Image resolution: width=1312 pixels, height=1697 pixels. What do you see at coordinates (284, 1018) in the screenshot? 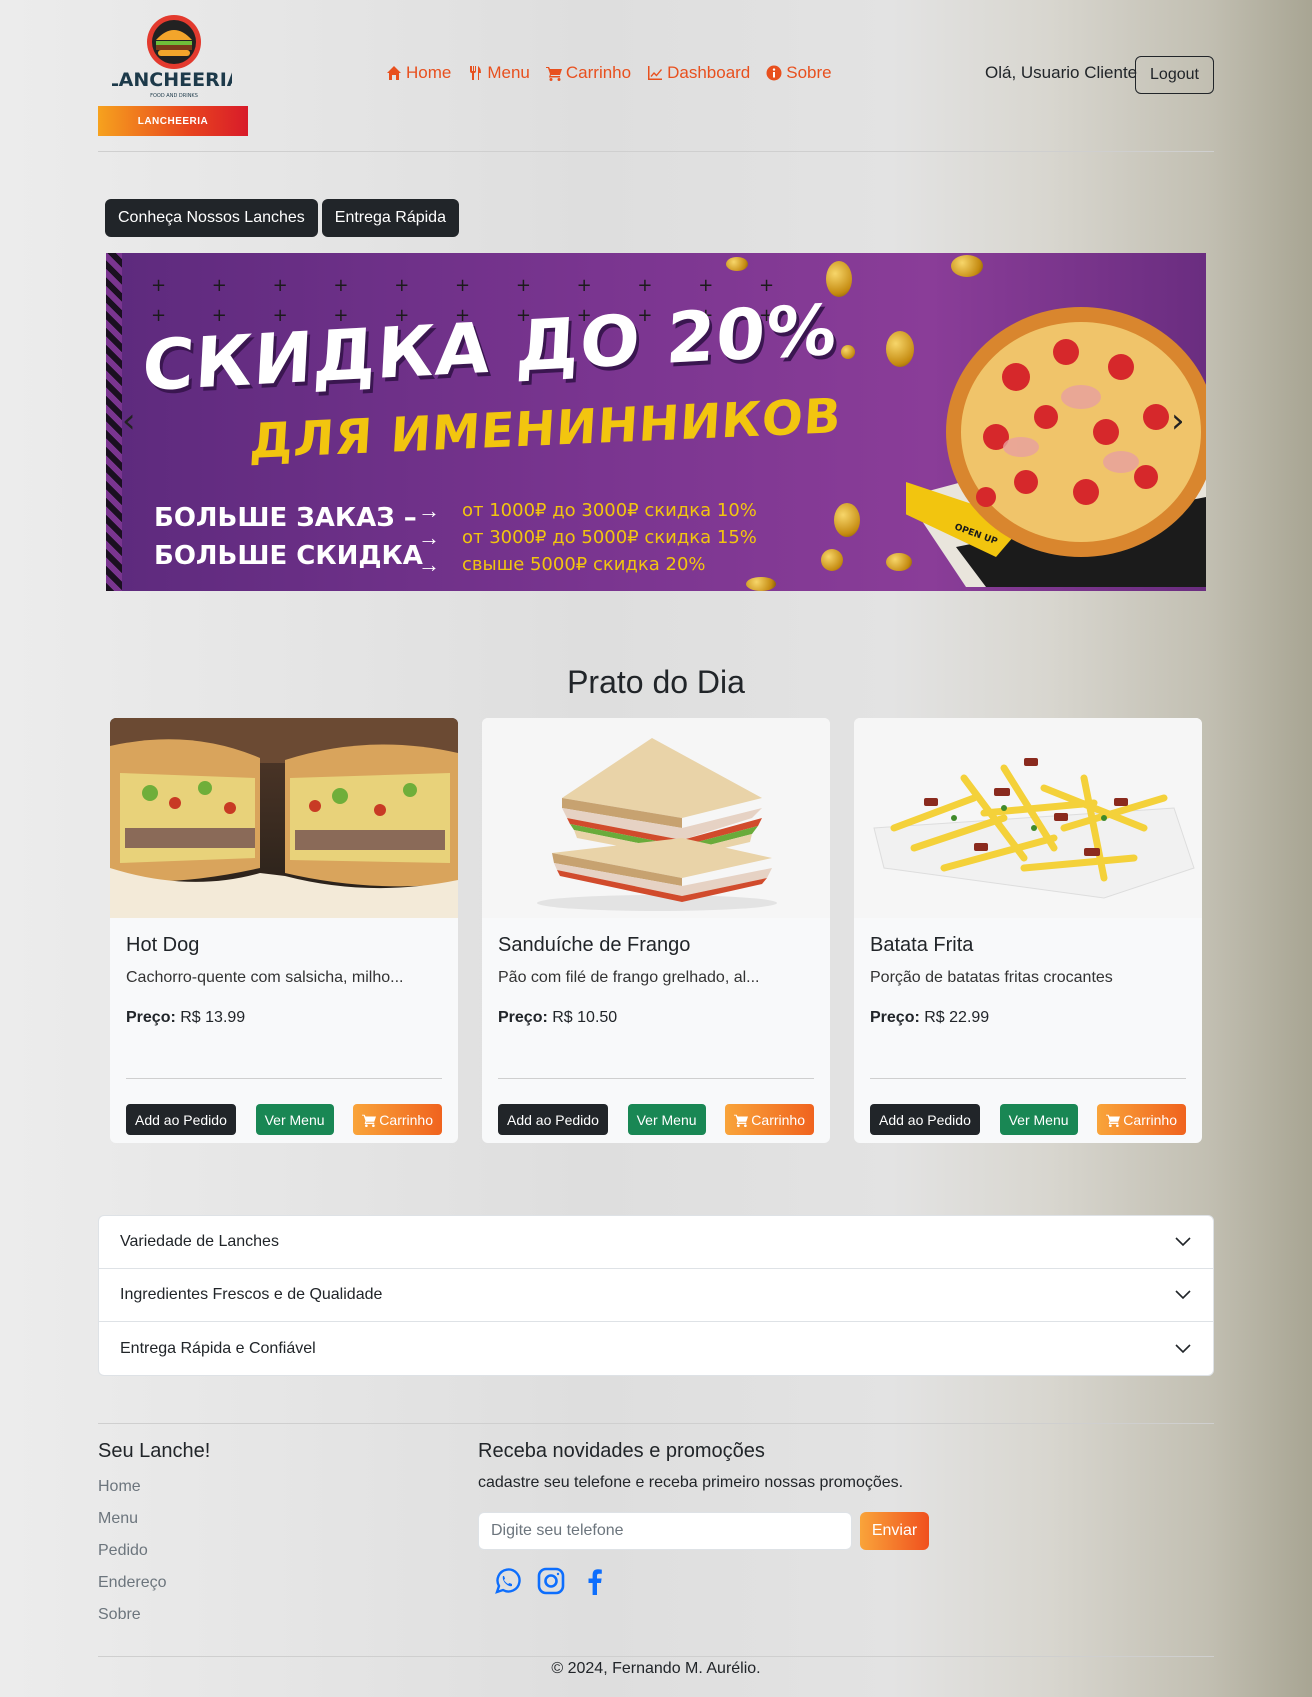
I see `dish-price: Preço: R$ 13.99` at bounding box center [284, 1018].